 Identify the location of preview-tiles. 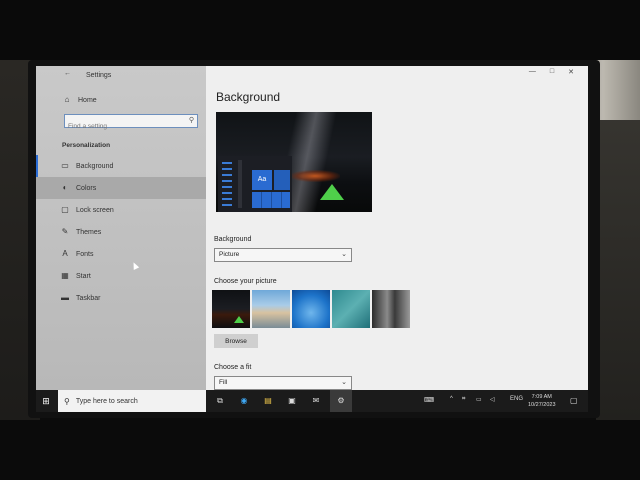
(271, 200).